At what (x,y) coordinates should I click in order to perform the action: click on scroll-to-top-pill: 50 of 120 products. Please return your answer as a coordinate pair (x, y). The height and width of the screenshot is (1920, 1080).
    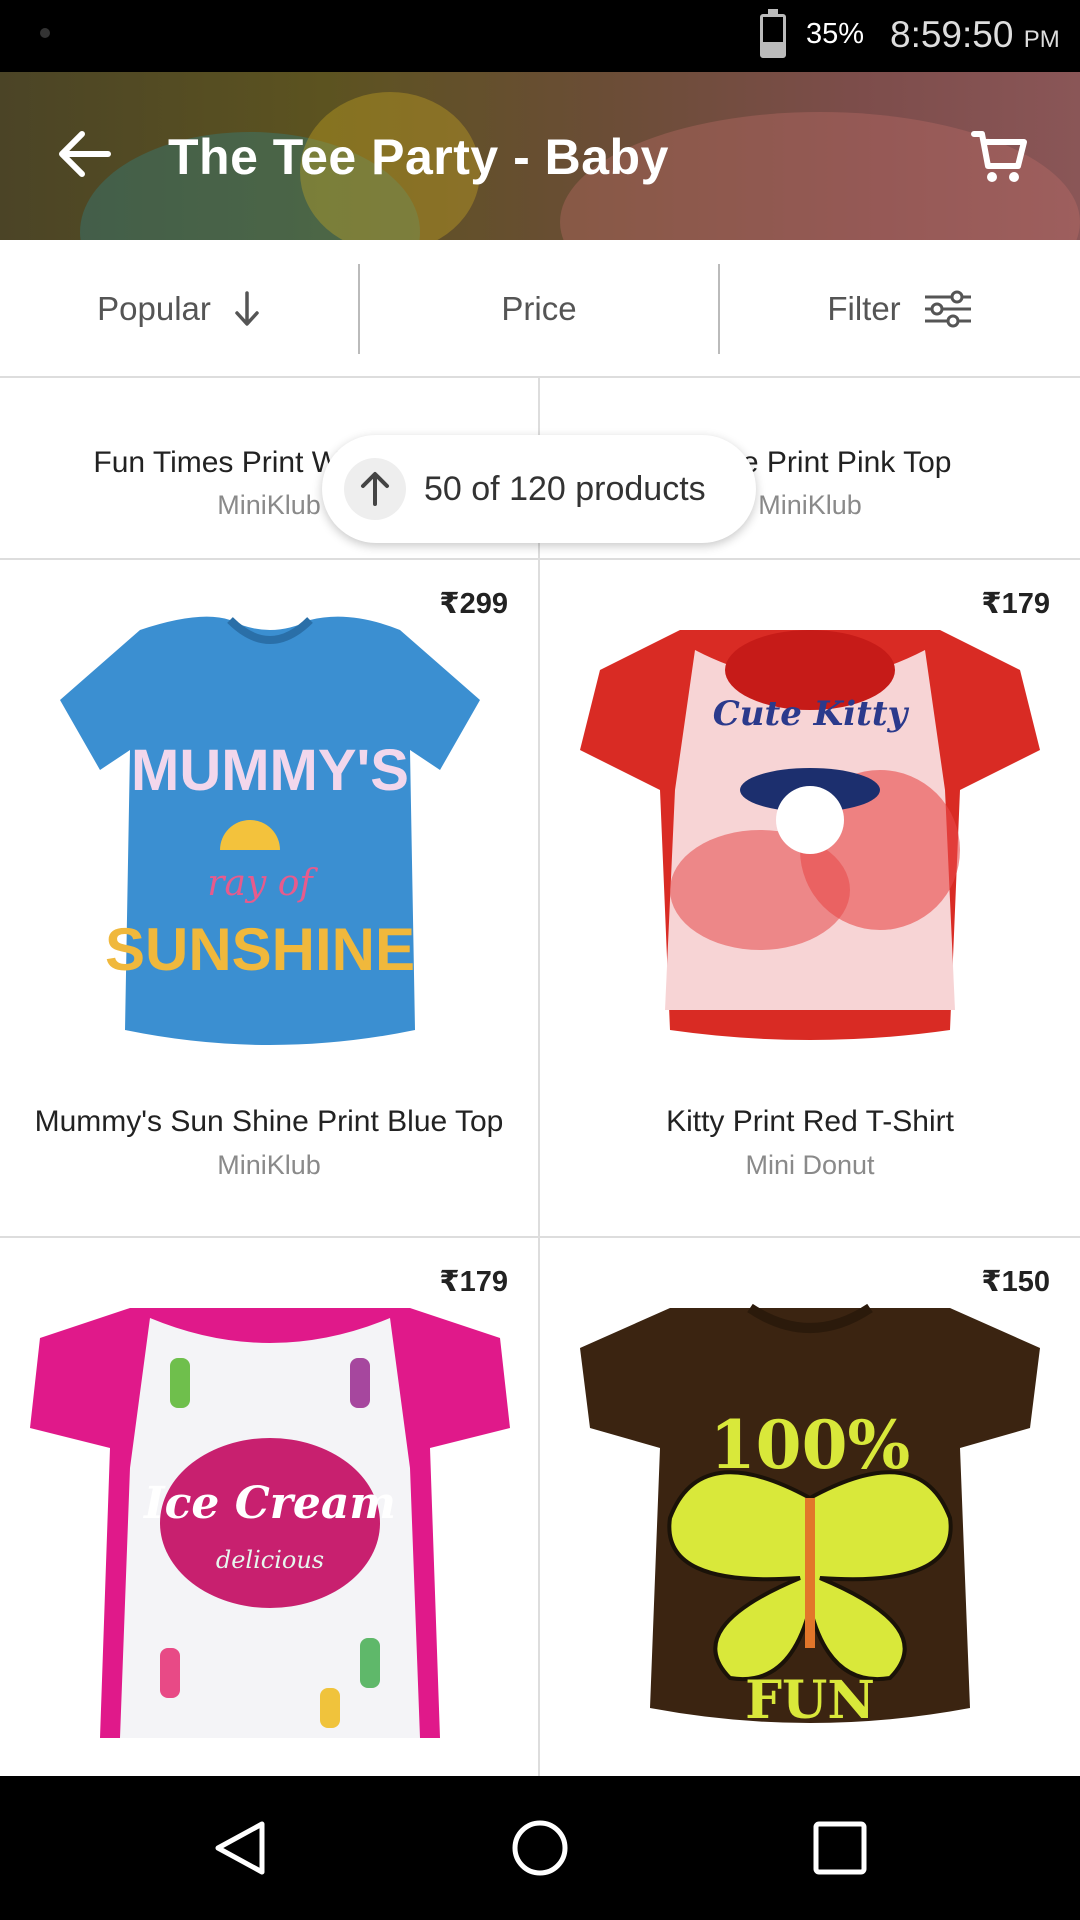
    Looking at the image, I should click on (539, 489).